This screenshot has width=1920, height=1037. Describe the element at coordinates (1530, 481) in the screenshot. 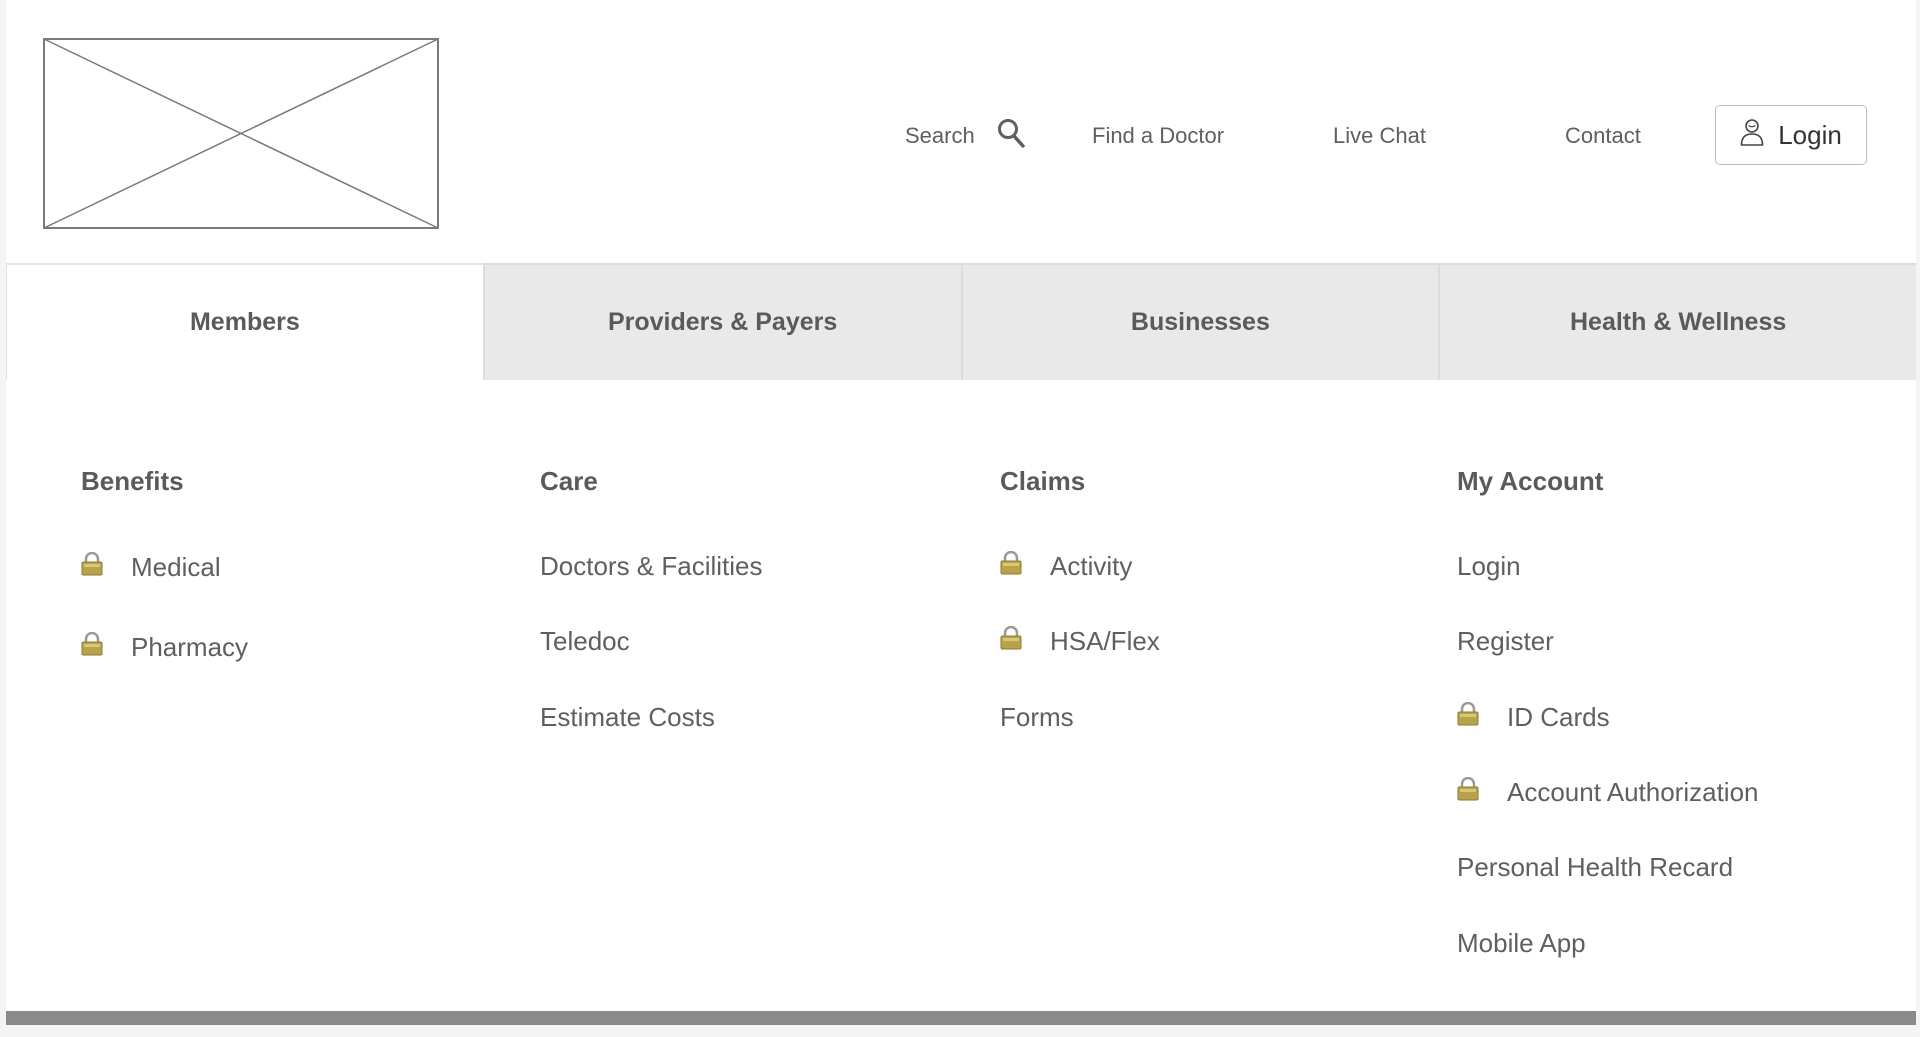

I see `column-title-my-account: My Account` at that location.